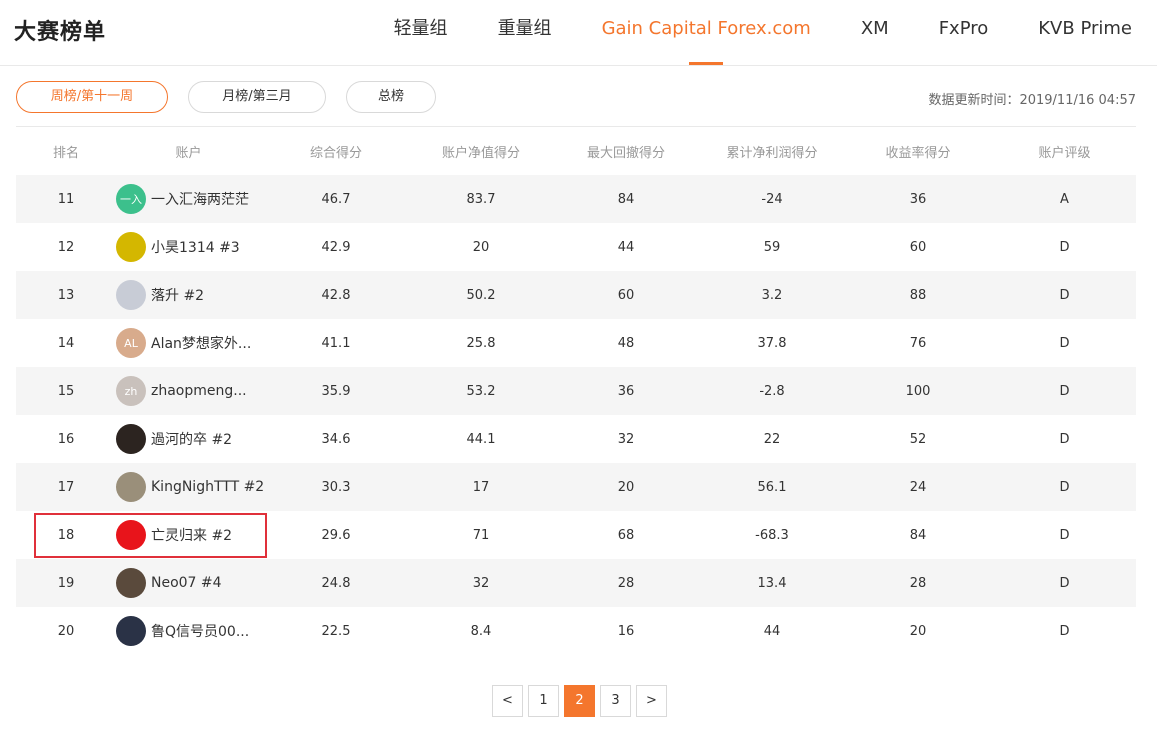  What do you see at coordinates (772, 295) in the screenshot?
I see `profit-score-cell: 3.2` at bounding box center [772, 295].